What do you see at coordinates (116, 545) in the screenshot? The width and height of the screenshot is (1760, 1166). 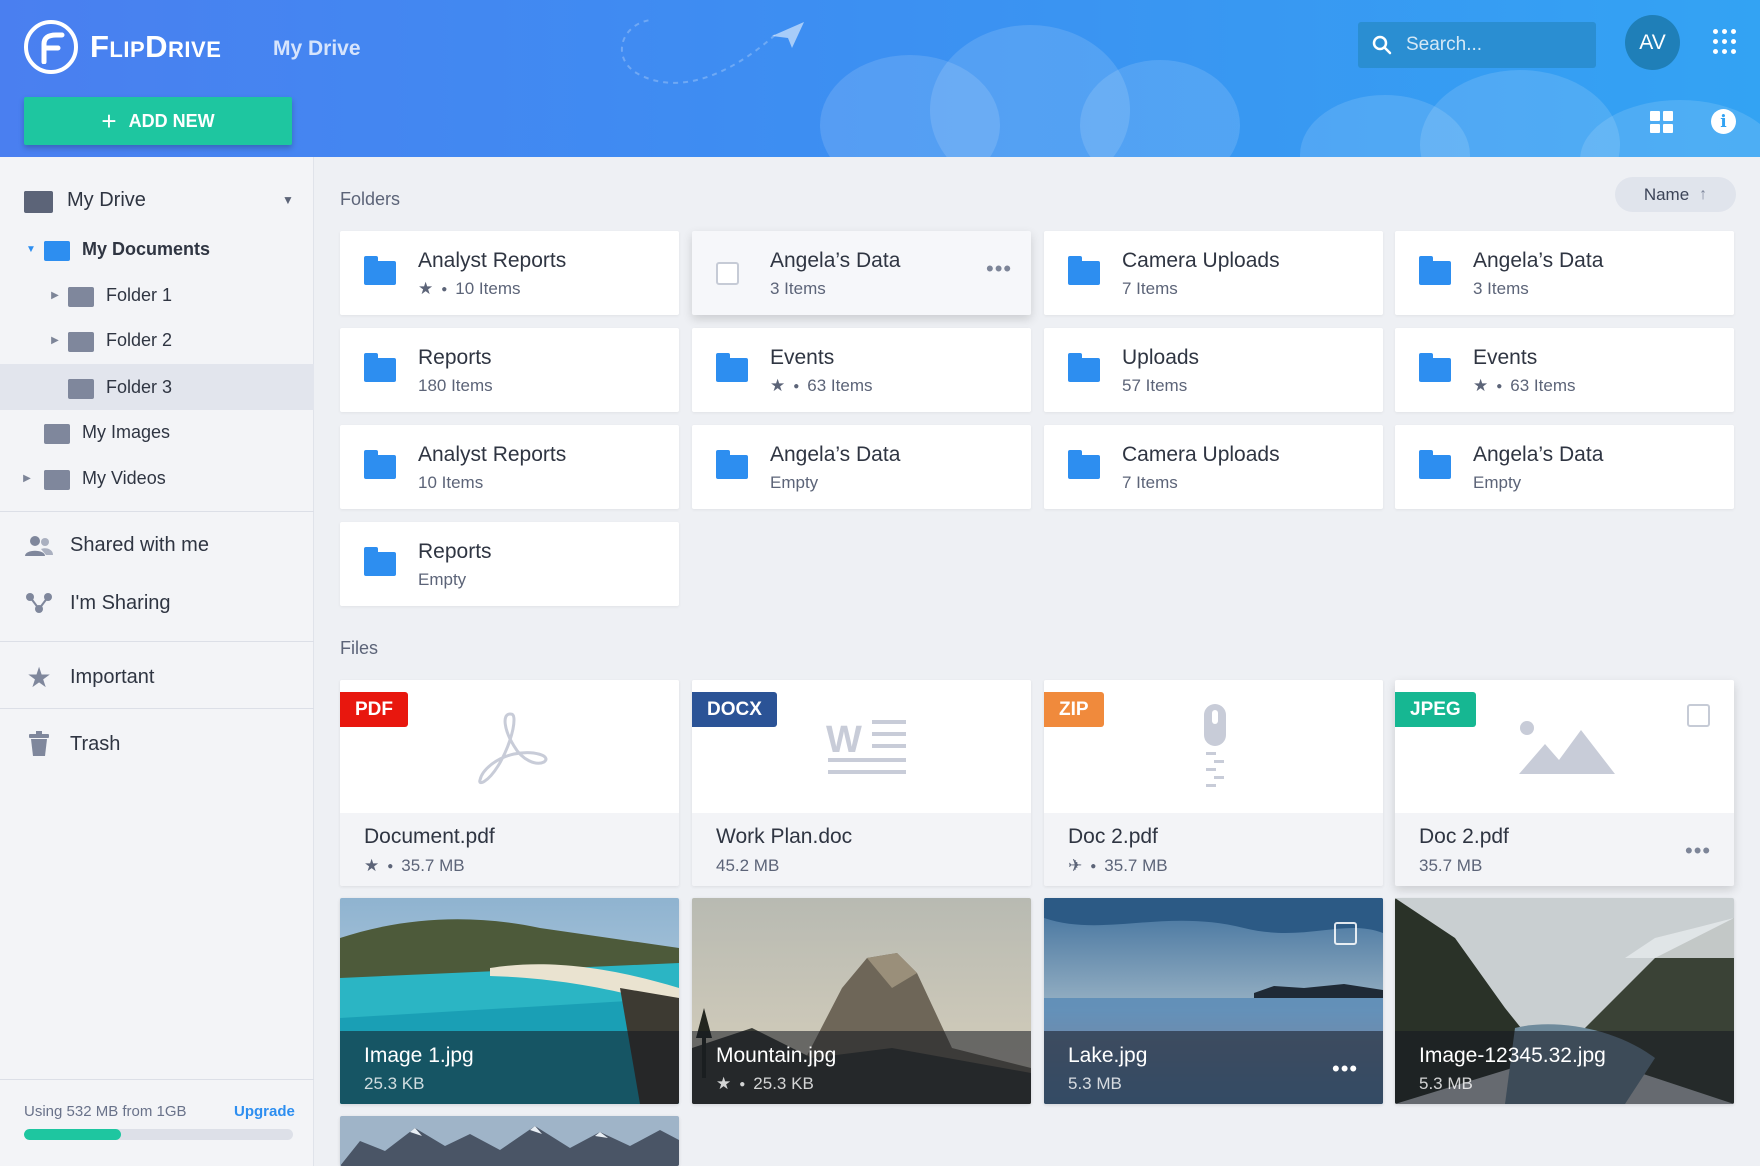 I see `sidebar-item-shared-with-me: Shared with me` at bounding box center [116, 545].